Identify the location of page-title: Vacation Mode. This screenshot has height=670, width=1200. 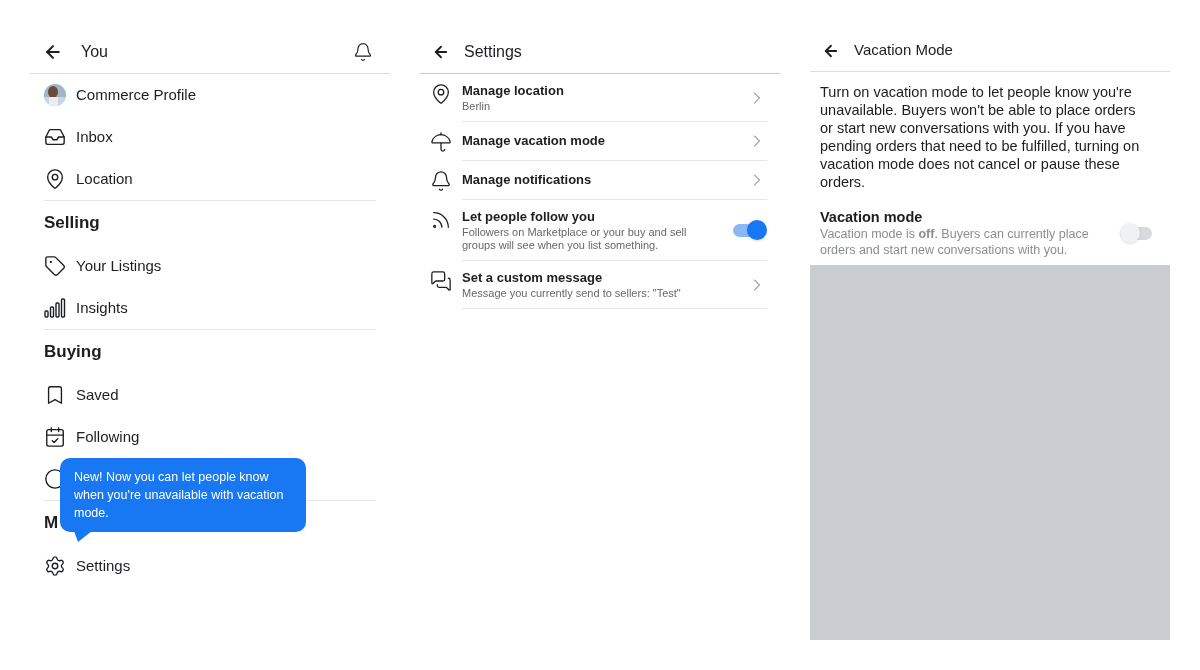
(903, 50).